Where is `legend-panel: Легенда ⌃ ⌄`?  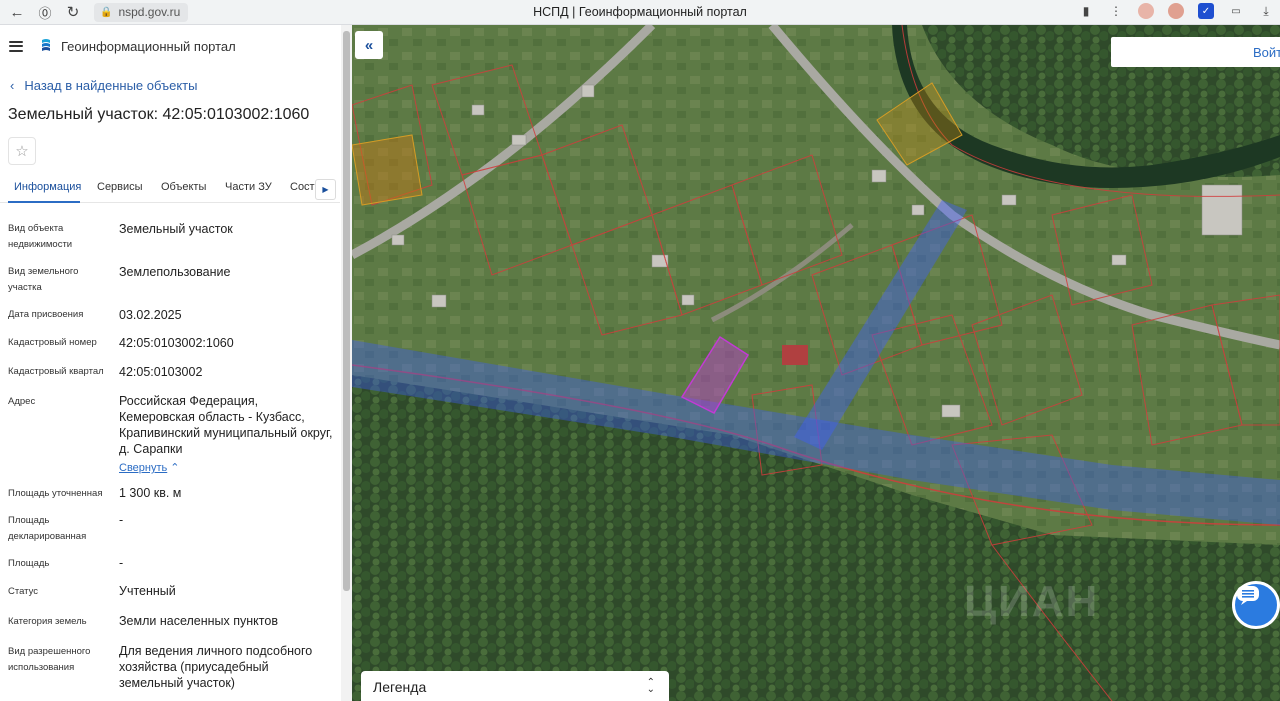
legend-panel: Легенда ⌃ ⌄ is located at coordinates (515, 686).